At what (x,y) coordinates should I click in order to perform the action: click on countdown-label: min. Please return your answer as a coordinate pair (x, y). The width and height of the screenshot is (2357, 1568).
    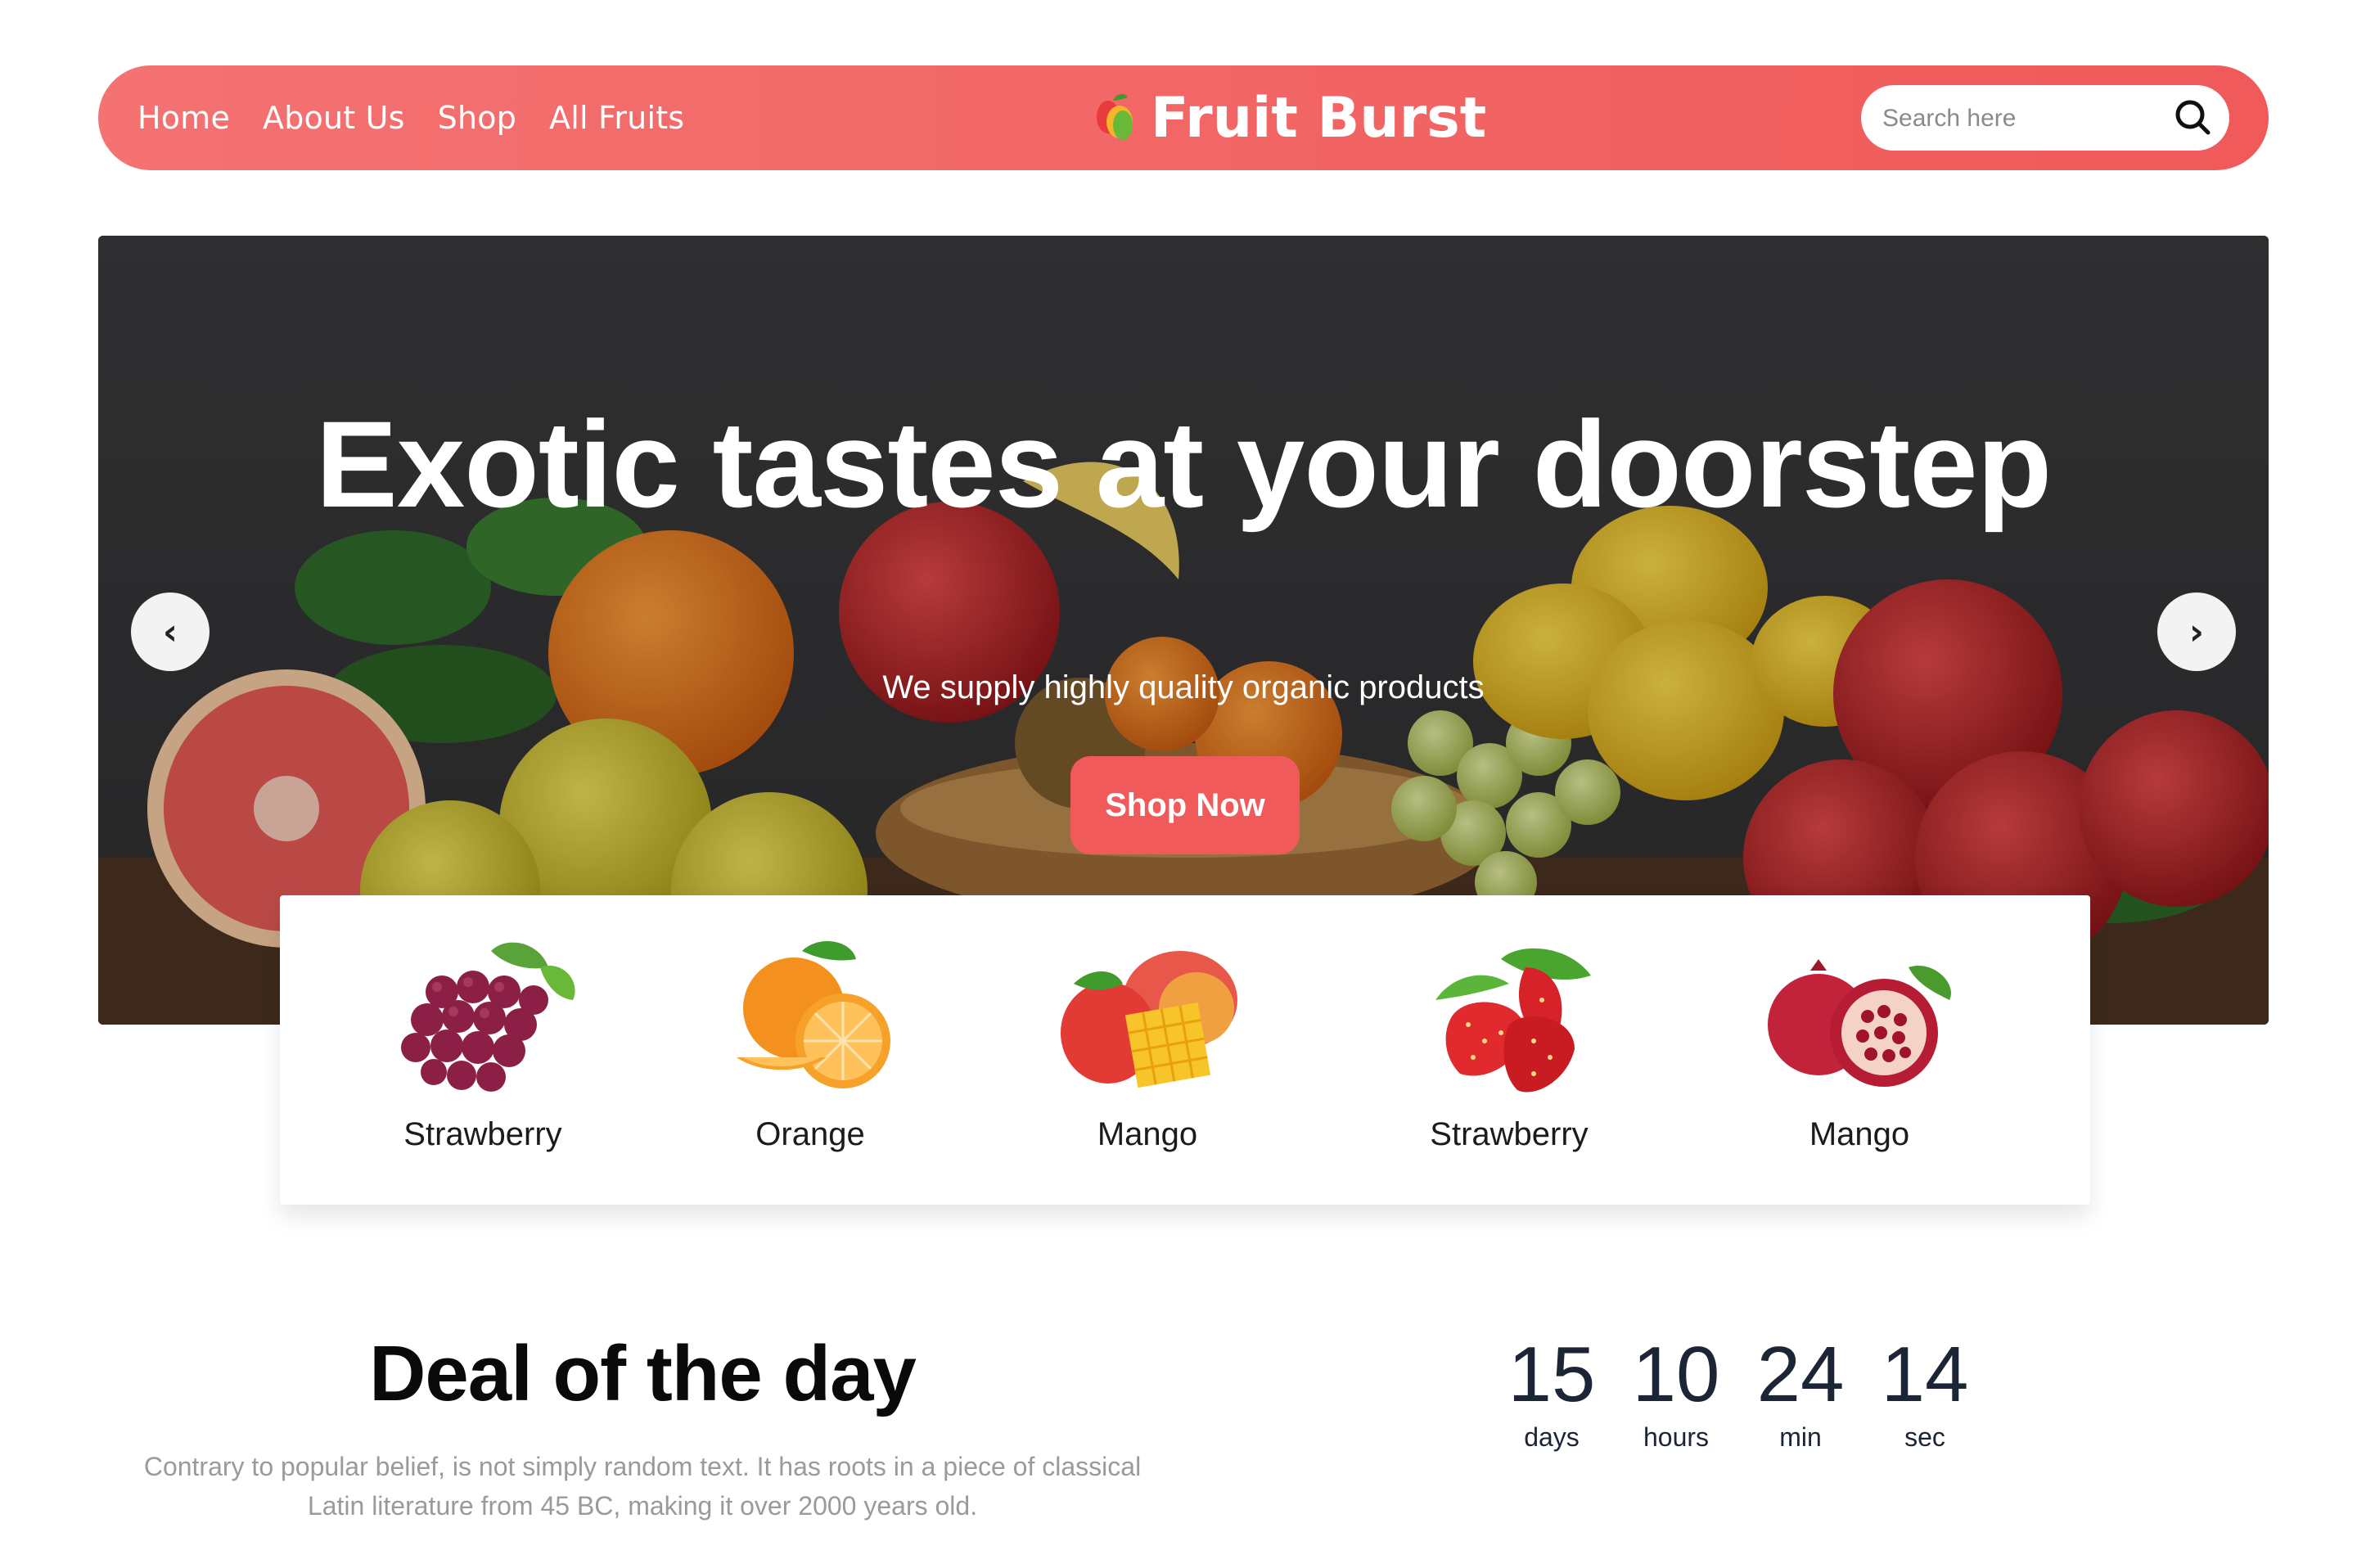
    Looking at the image, I should click on (1801, 1437).